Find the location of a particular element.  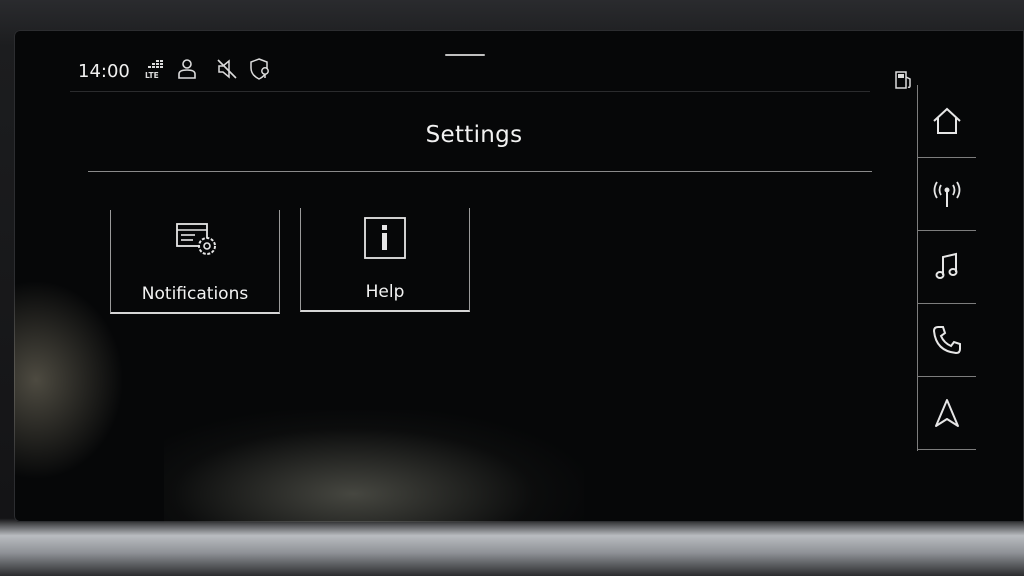

nav-phone-button is located at coordinates (947, 340).